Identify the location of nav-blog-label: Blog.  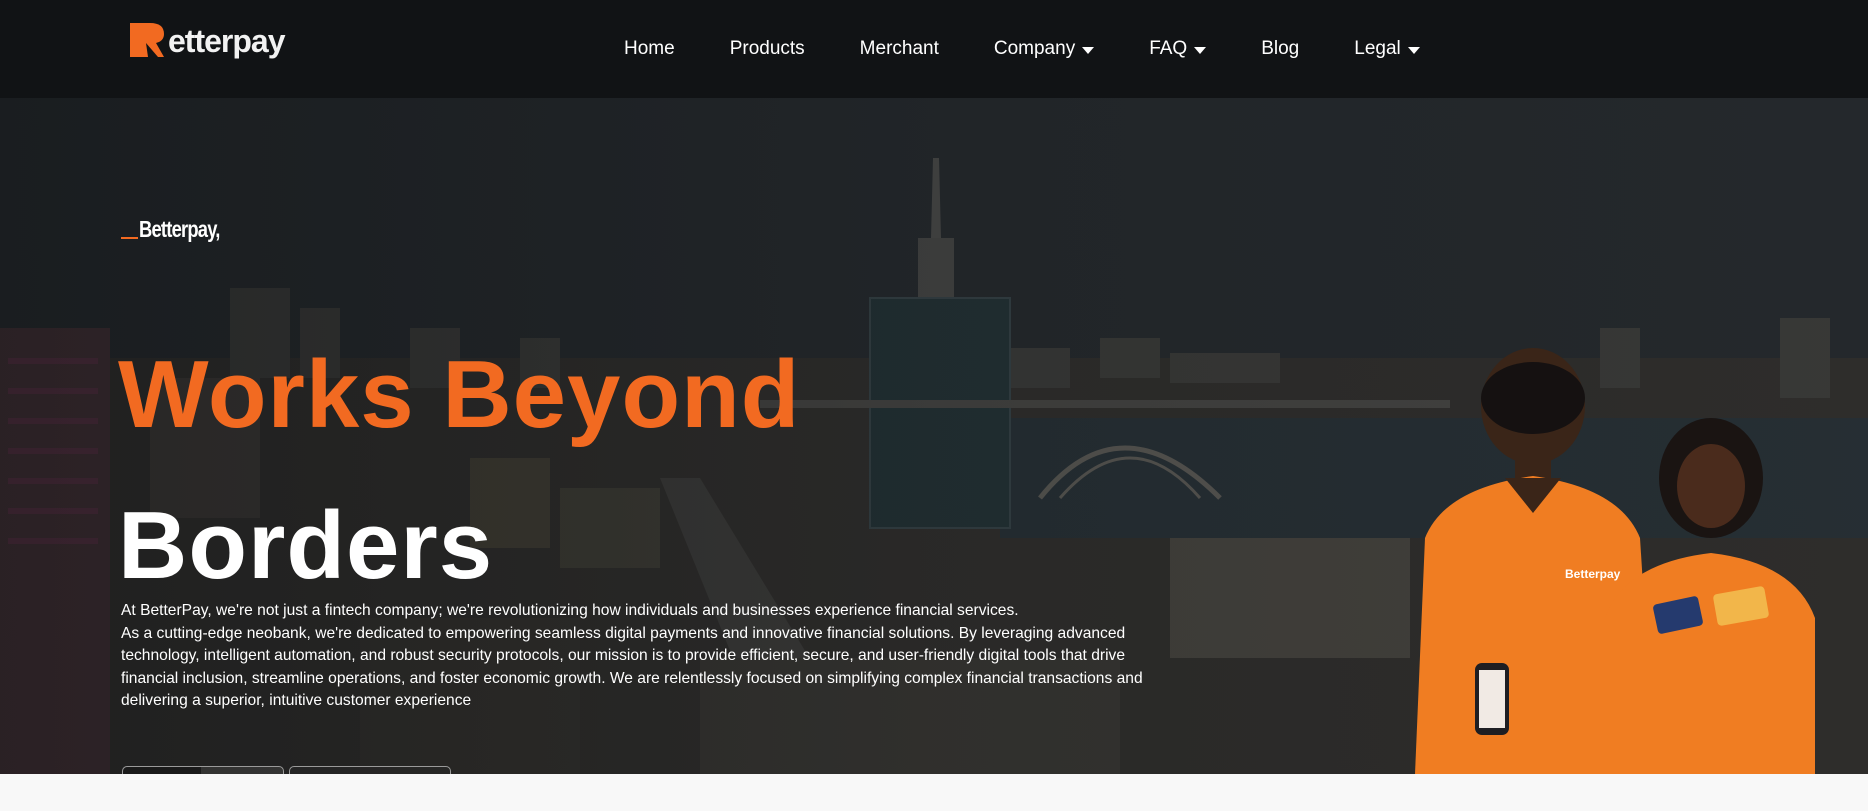
(1280, 48).